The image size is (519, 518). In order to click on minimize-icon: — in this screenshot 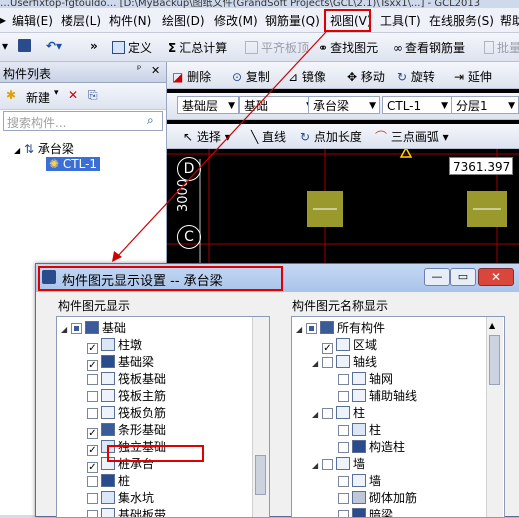, I will do `click(437, 277)`.